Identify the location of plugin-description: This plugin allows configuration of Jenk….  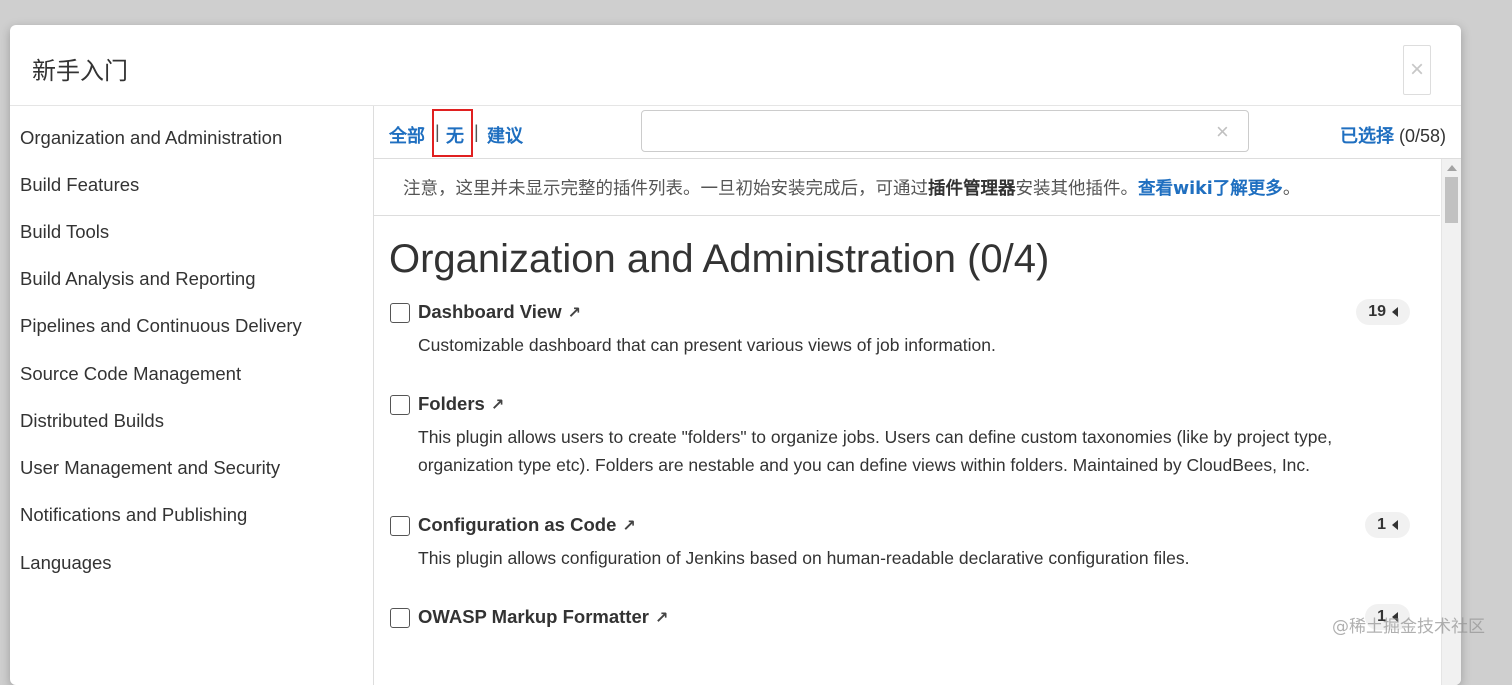
(804, 558).